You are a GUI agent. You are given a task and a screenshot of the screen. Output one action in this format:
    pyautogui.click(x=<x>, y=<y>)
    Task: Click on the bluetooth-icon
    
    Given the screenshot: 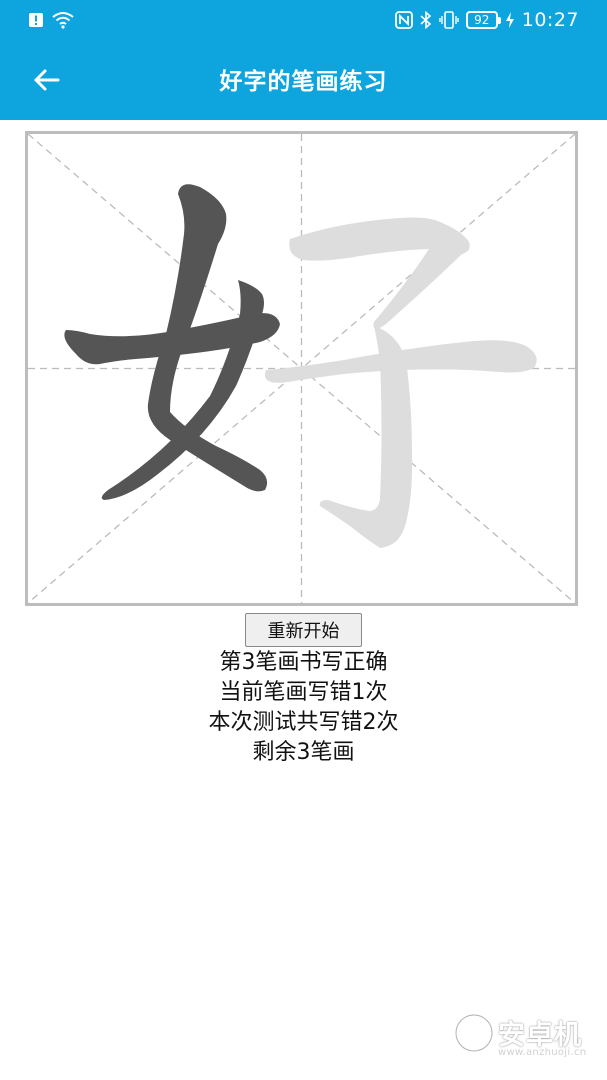 What is the action you would take?
    pyautogui.click(x=425, y=20)
    